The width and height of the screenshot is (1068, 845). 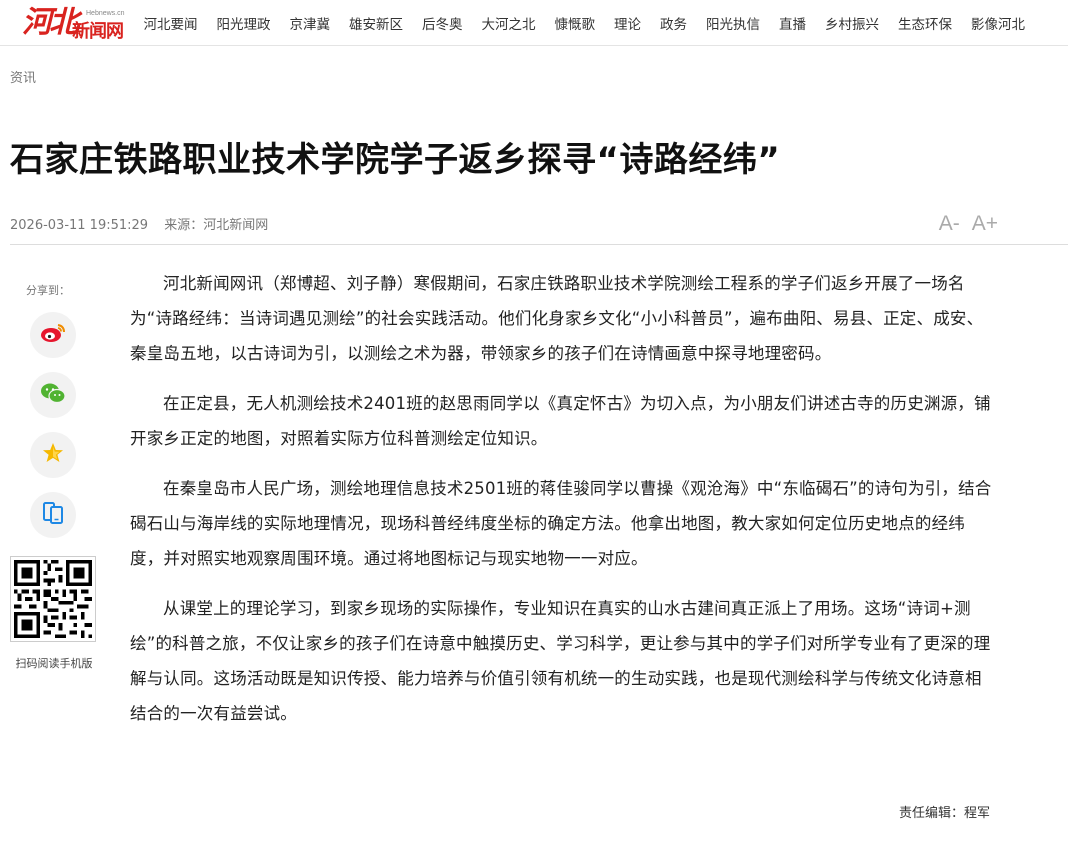 I want to click on nav-item-xiongan: 雄安新区, so click(x=376, y=23).